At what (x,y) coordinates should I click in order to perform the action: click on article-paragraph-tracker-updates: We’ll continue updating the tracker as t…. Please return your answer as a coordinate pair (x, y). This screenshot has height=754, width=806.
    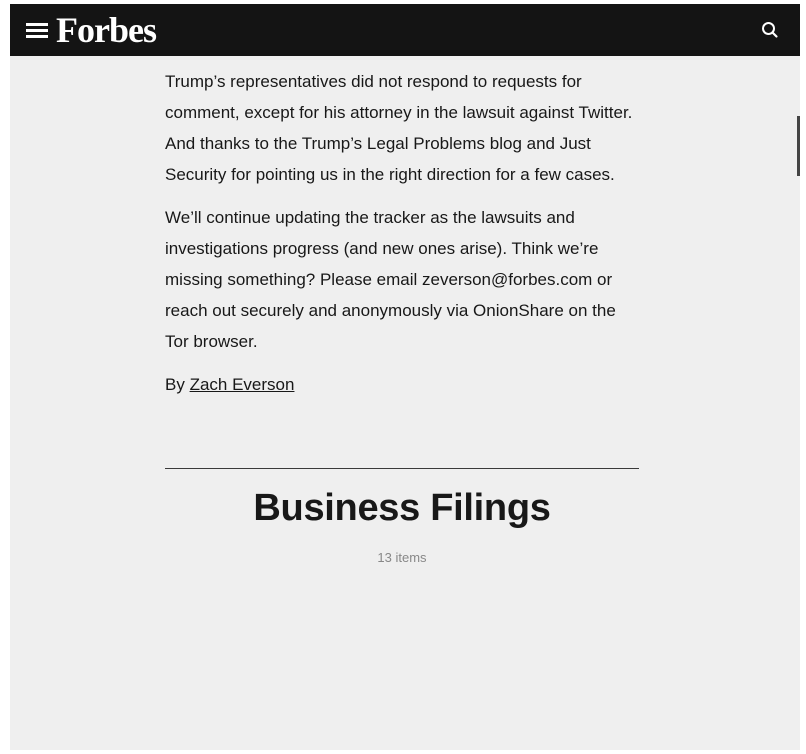
    Looking at the image, I should click on (390, 279).